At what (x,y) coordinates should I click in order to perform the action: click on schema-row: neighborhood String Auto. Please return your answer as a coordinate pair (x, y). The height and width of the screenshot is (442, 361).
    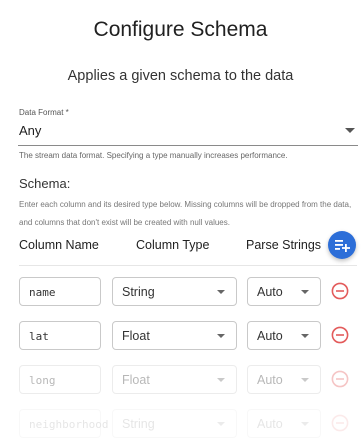
    Looking at the image, I should click on (180, 424).